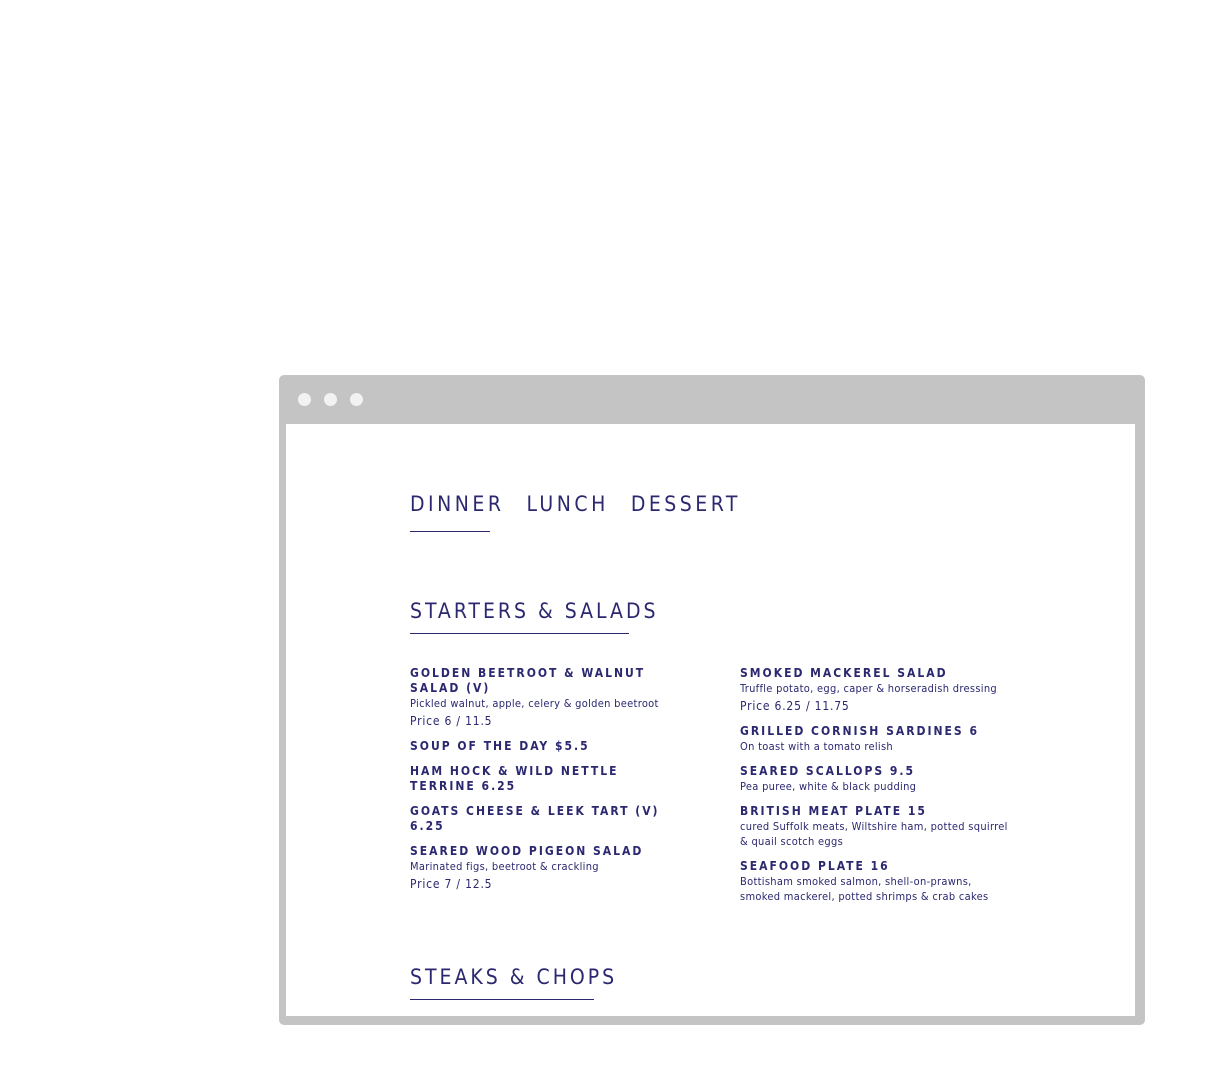 The image size is (1218, 1066). What do you see at coordinates (686, 504) in the screenshot?
I see `tab-dessert: DESSERT` at bounding box center [686, 504].